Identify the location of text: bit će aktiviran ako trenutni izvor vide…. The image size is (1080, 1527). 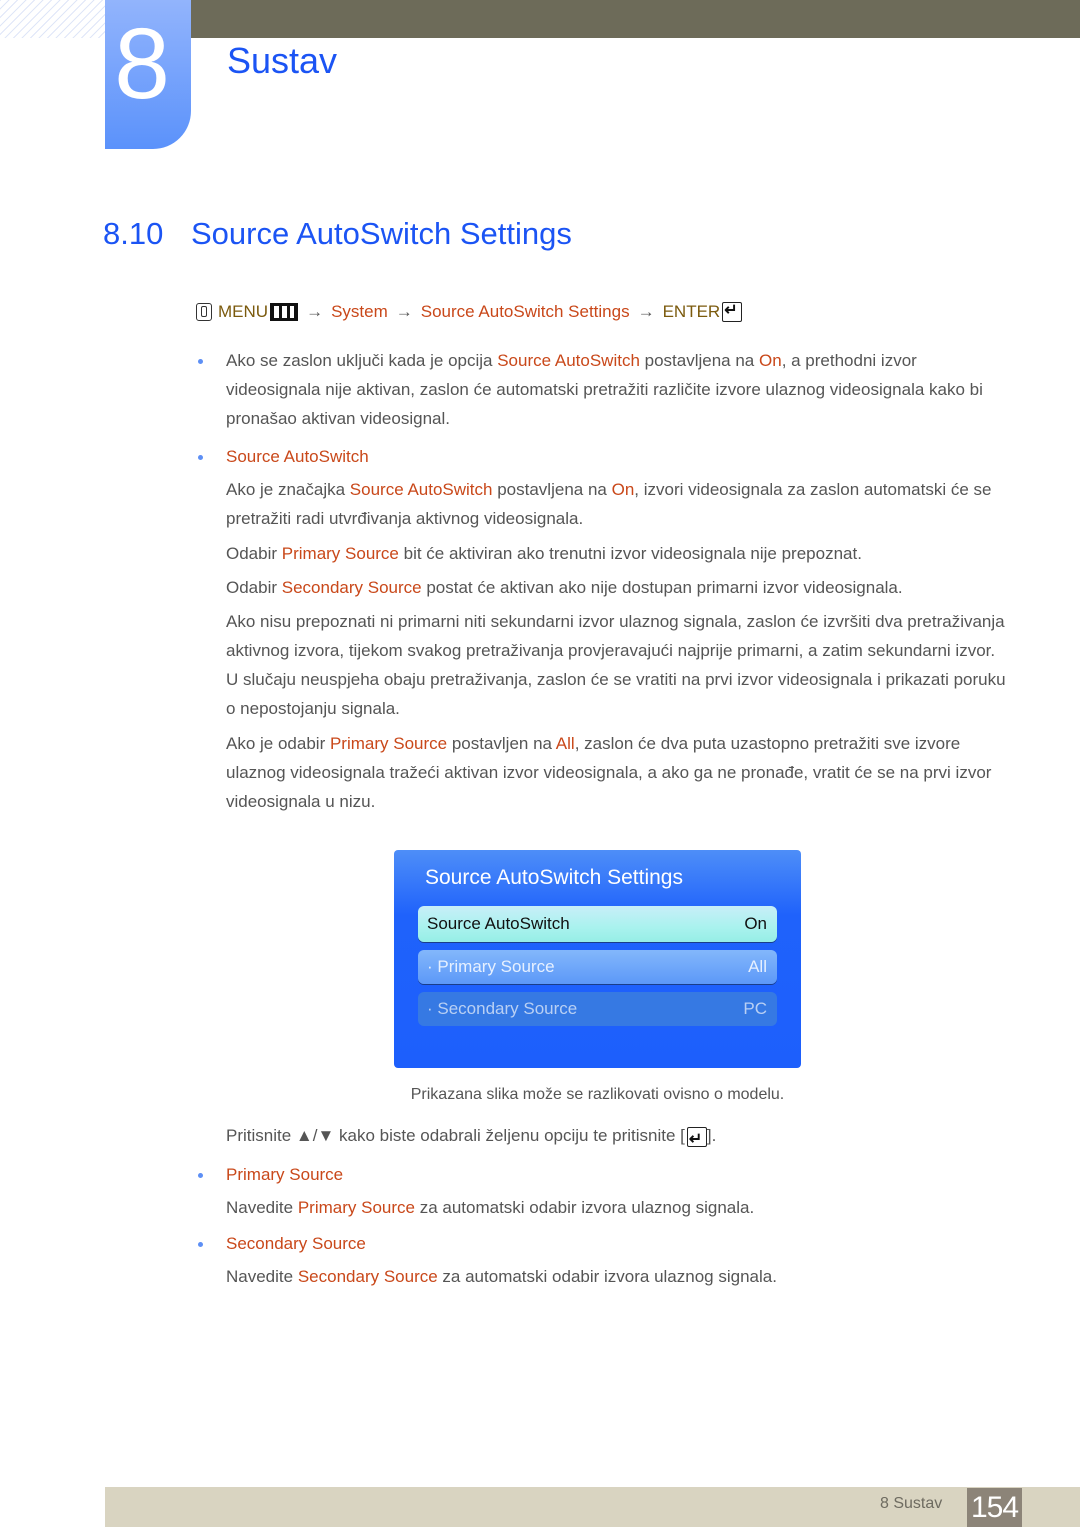
(630, 553).